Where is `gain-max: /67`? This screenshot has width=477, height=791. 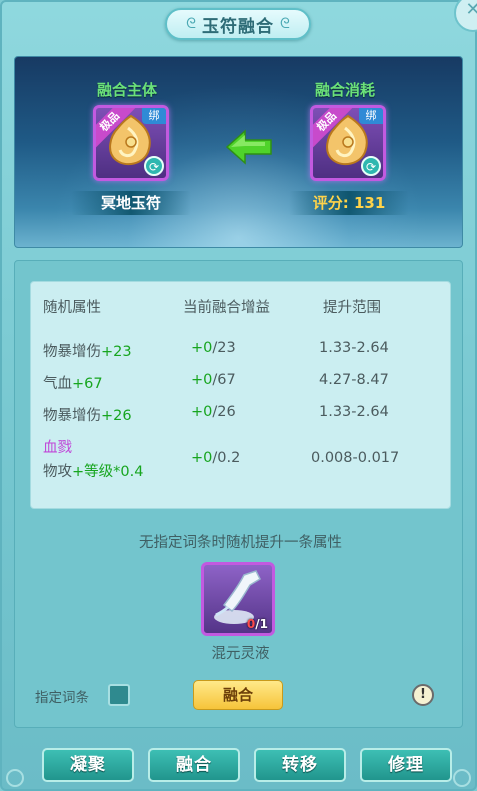
gain-max: /67 is located at coordinates (224, 380).